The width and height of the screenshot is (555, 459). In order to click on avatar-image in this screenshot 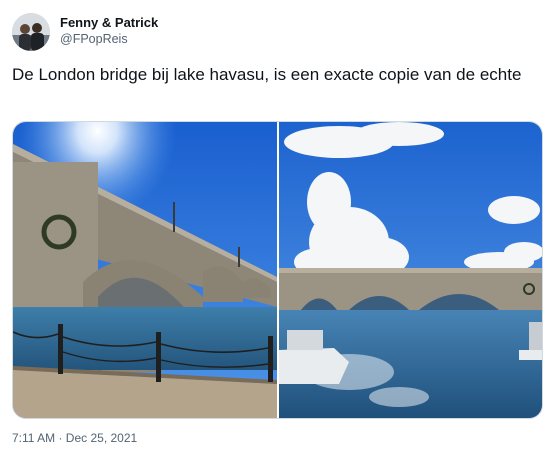, I will do `click(31, 32)`.